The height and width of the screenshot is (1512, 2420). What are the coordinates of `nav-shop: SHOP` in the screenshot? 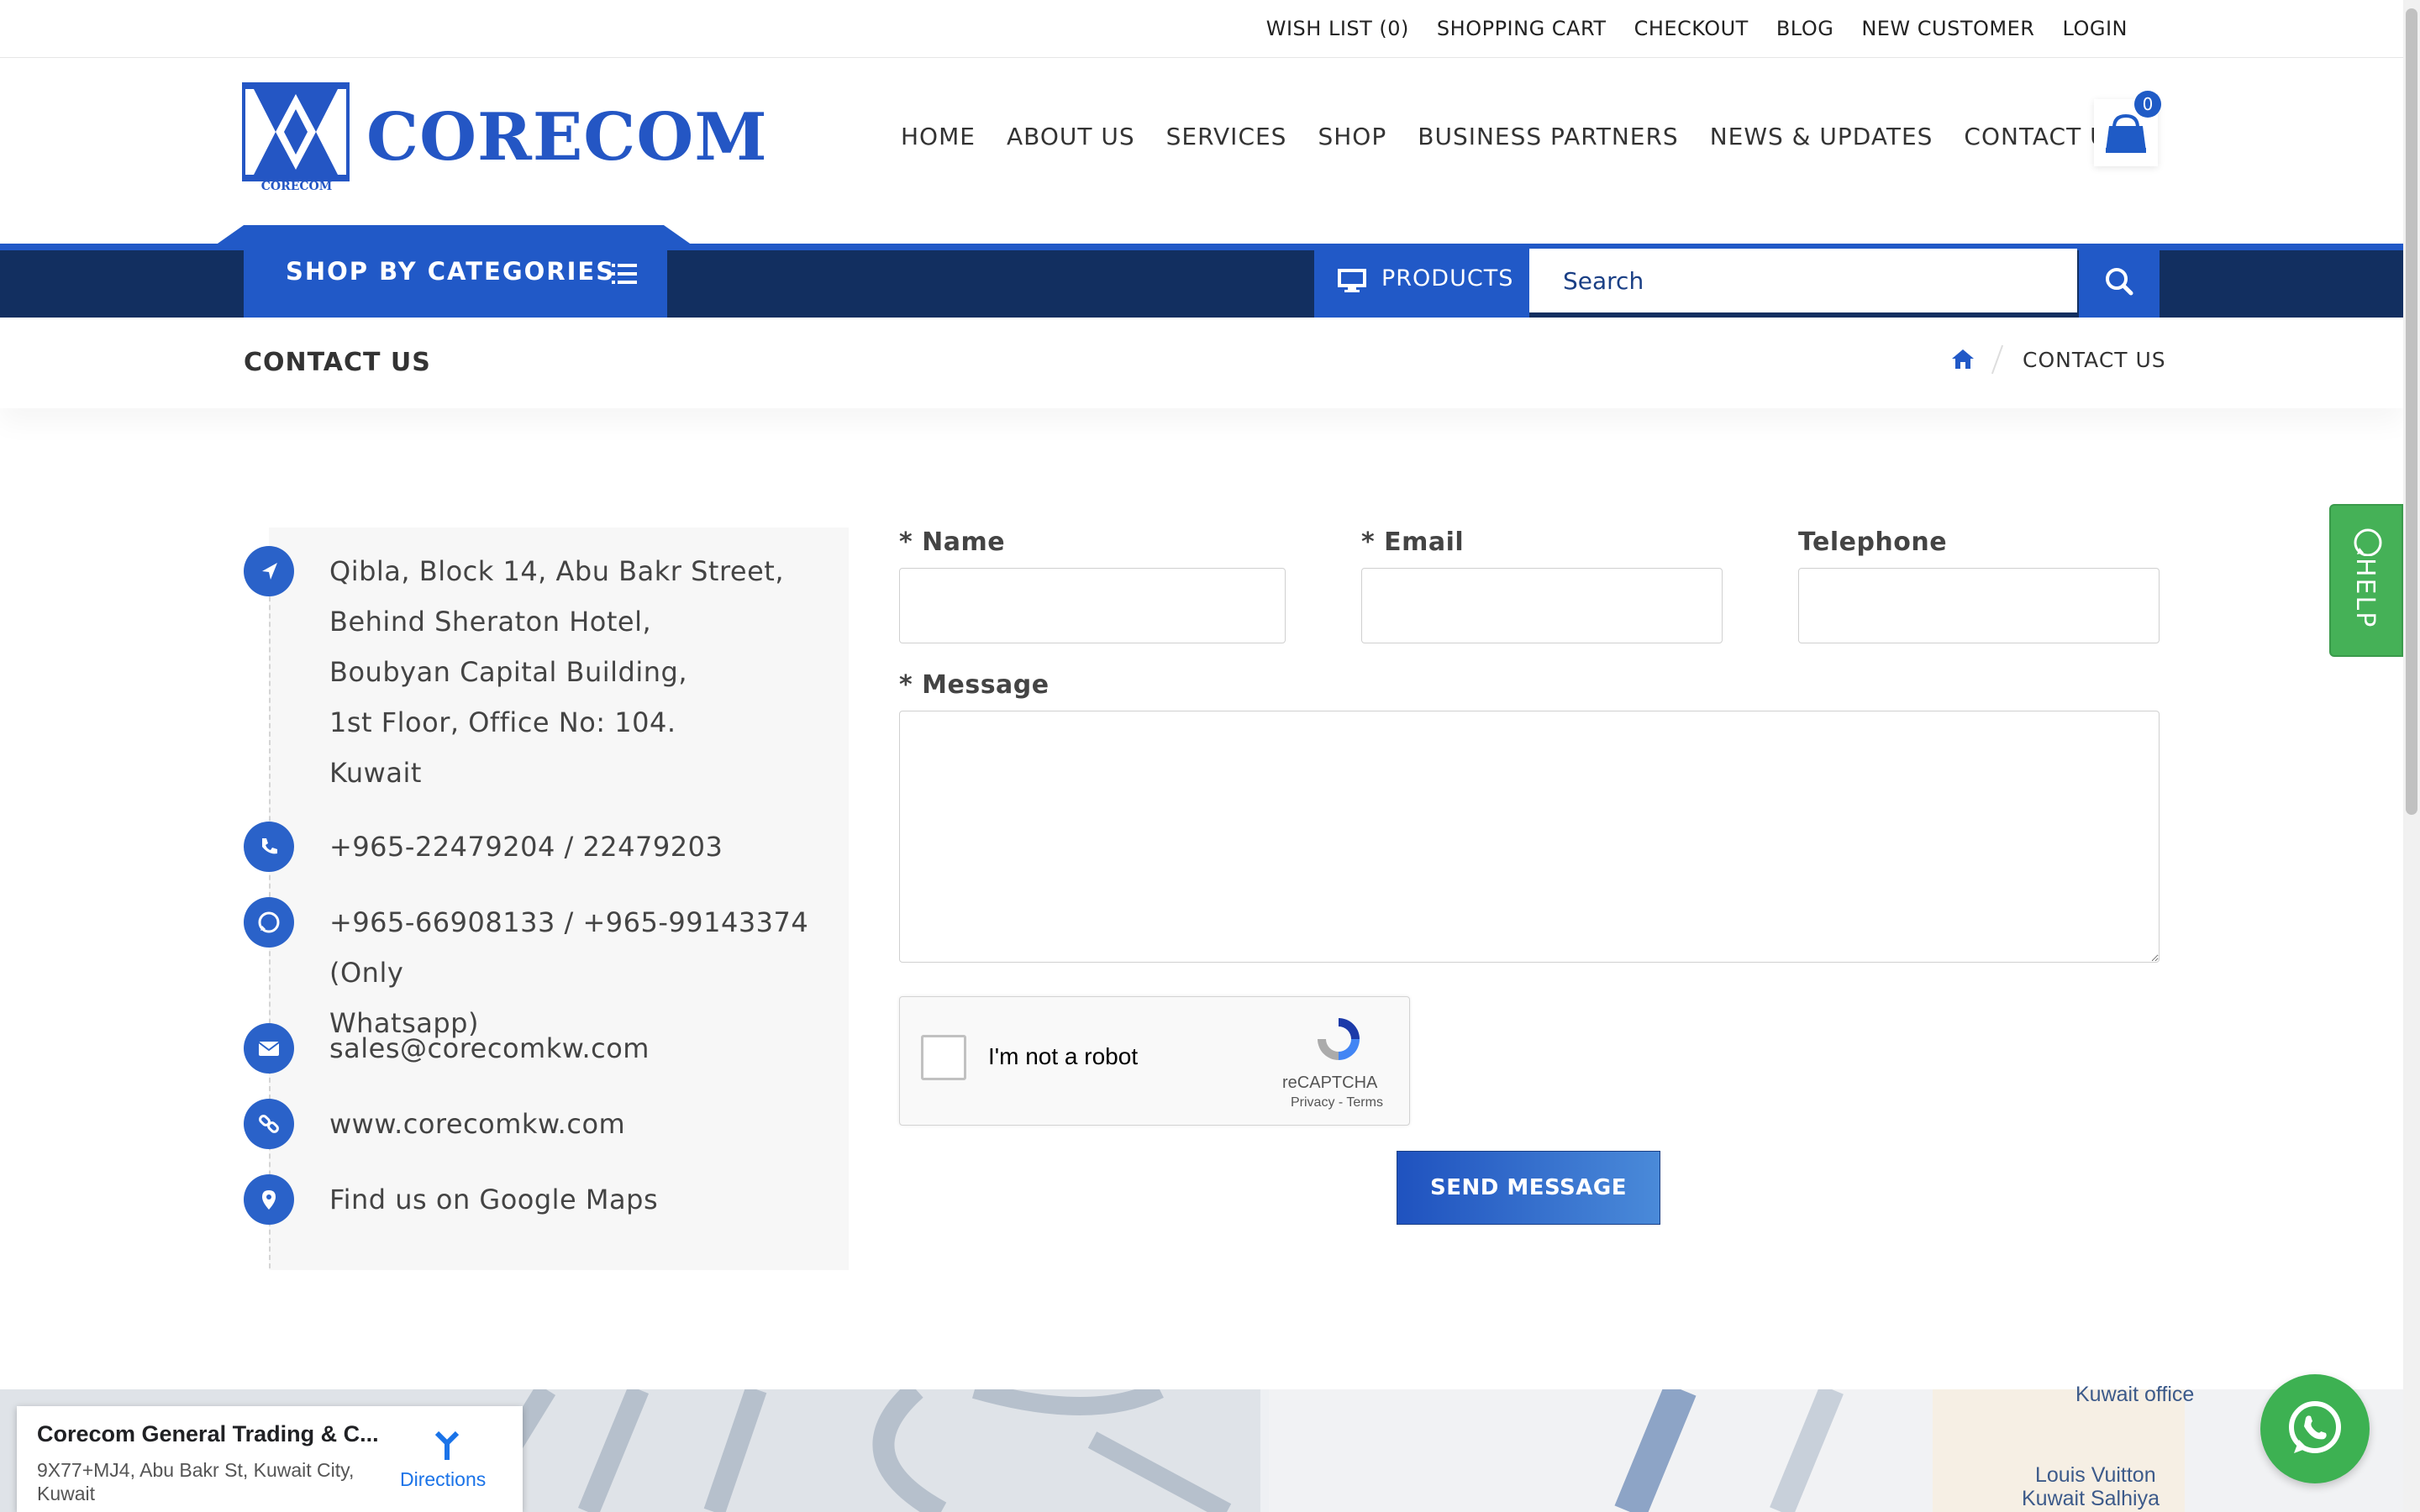 It's located at (1352, 136).